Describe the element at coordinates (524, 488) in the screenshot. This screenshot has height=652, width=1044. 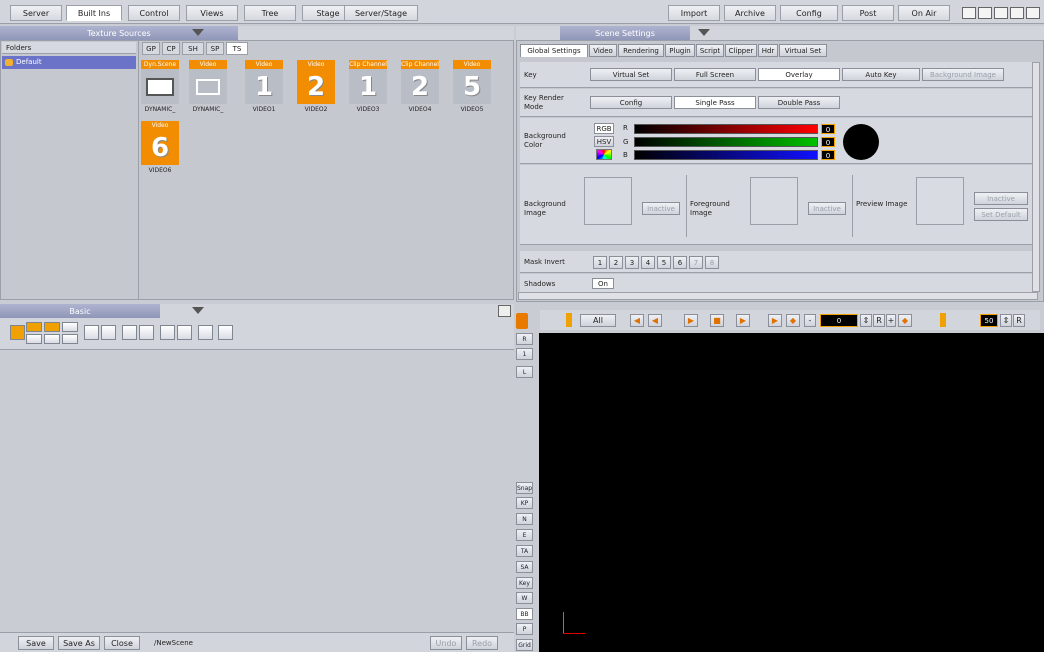
I see `snap-button: Snap` at that location.